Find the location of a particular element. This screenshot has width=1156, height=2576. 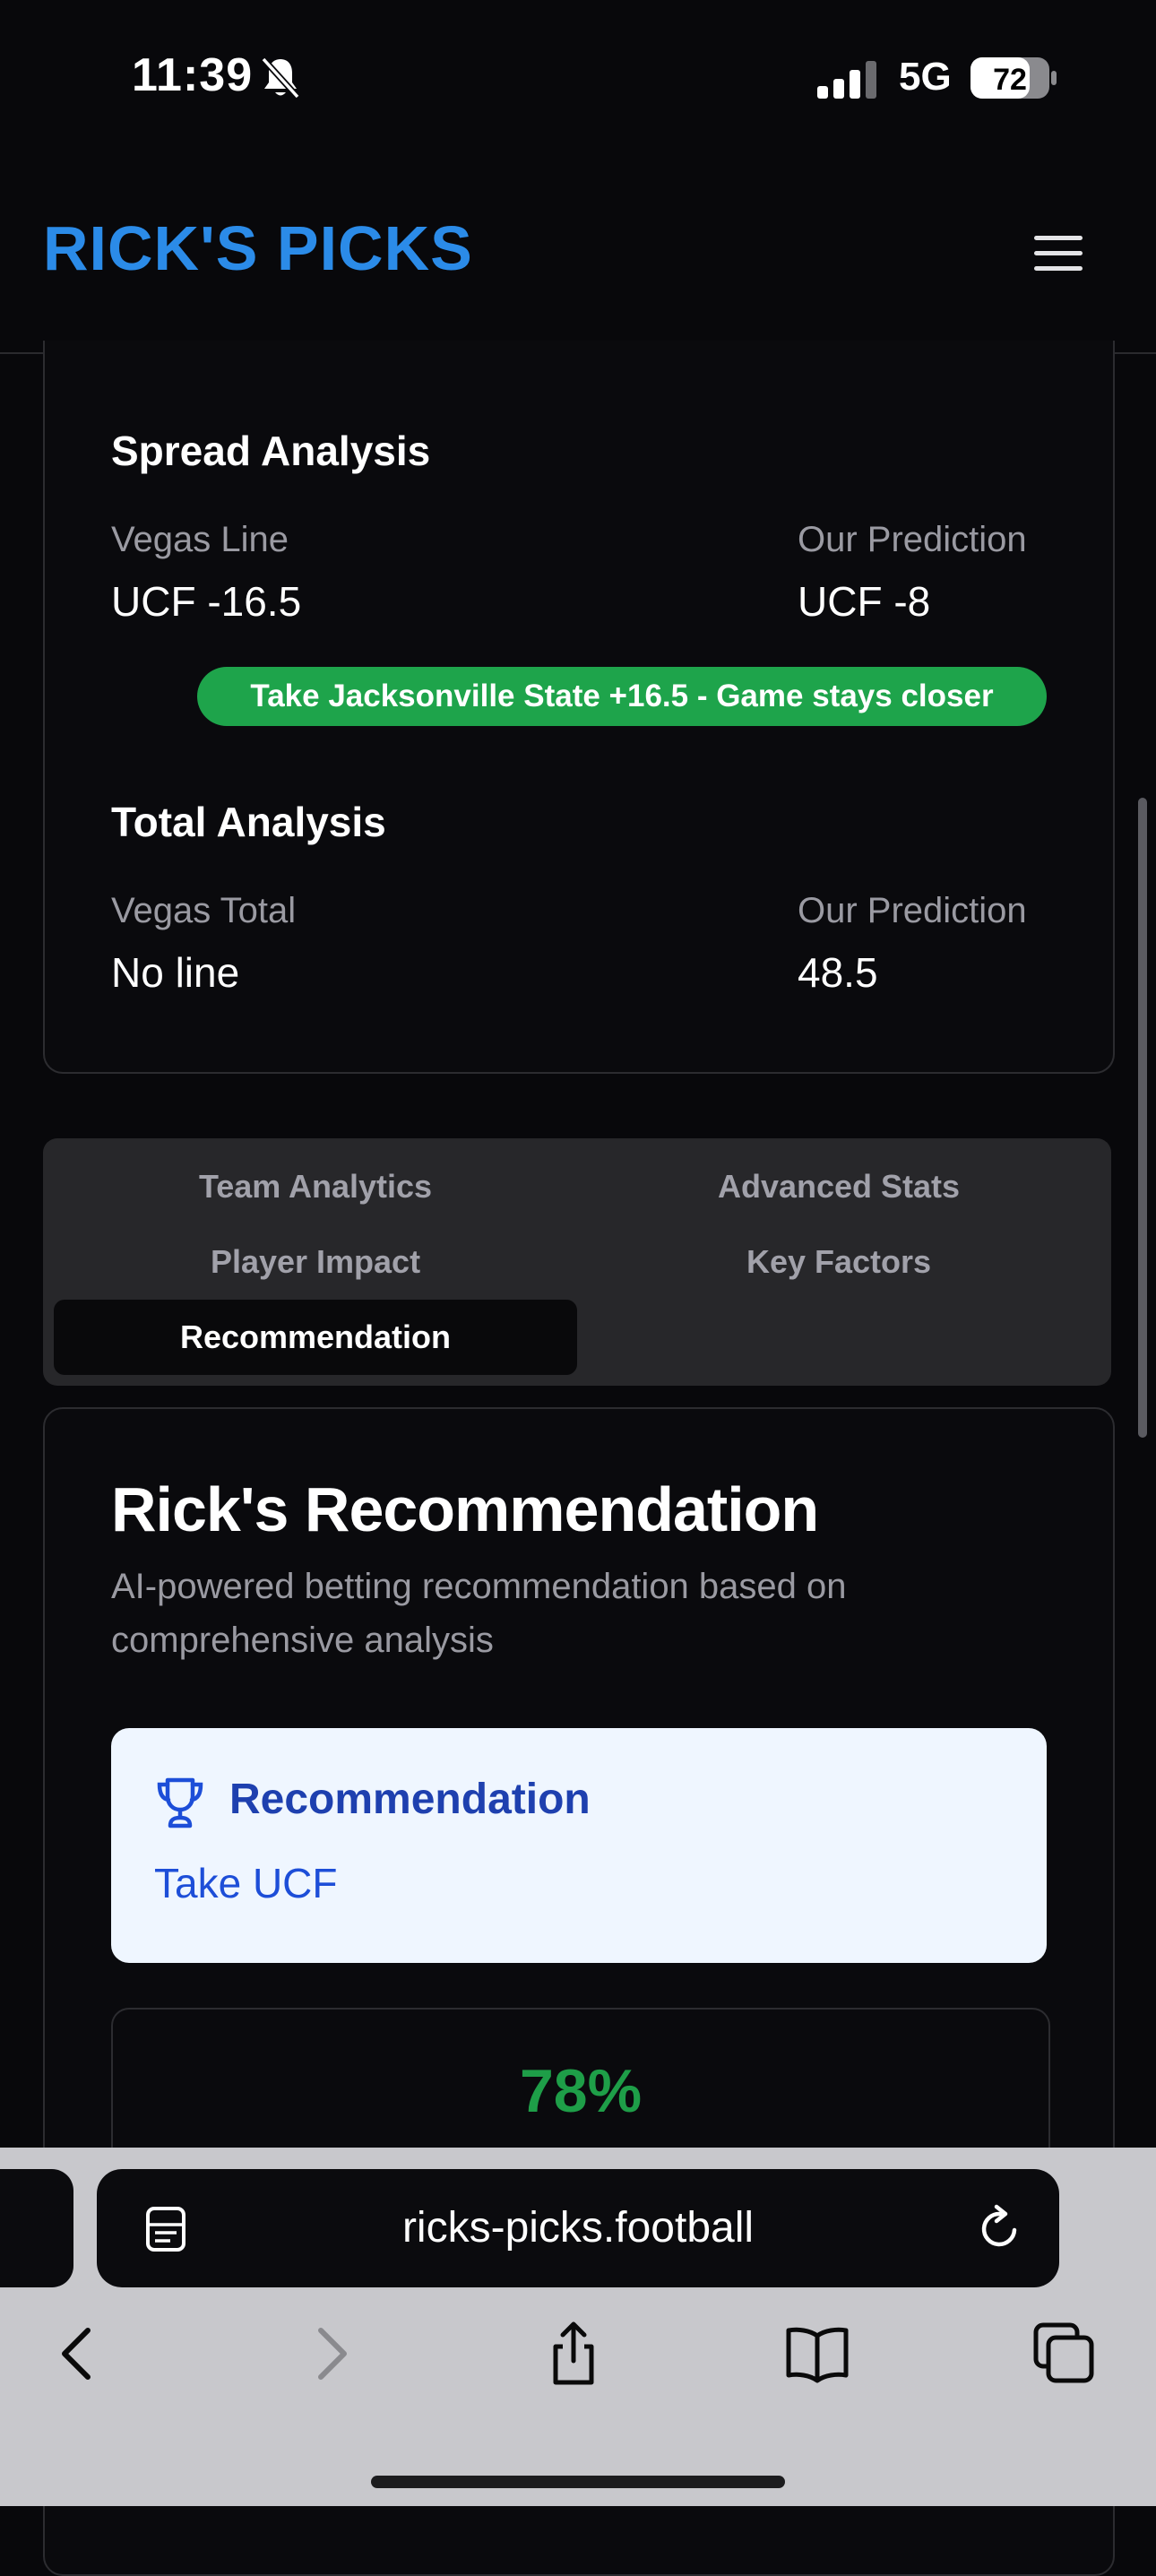

tab-recommendation: Recommendation is located at coordinates (315, 1337).